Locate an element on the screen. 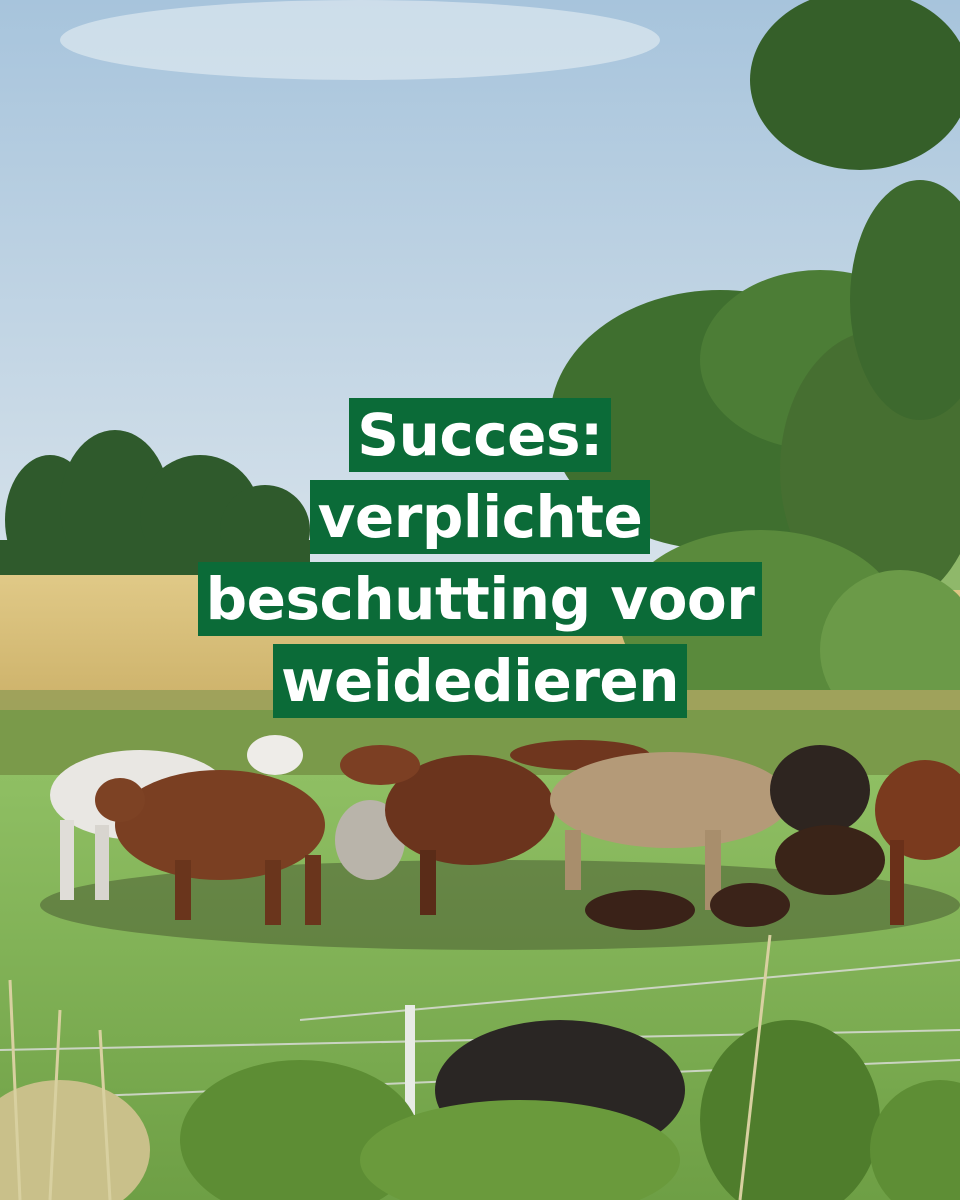 The height and width of the screenshot is (1200, 960). headline-line-3: beschutting voor is located at coordinates (480, 599).